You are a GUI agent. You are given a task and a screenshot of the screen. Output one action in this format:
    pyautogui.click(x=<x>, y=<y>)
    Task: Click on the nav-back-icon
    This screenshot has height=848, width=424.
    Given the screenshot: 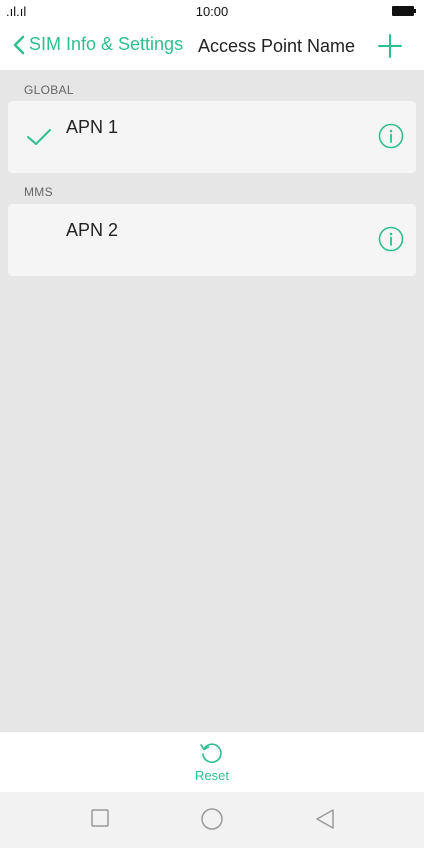 What is the action you would take?
    pyautogui.click(x=325, y=819)
    